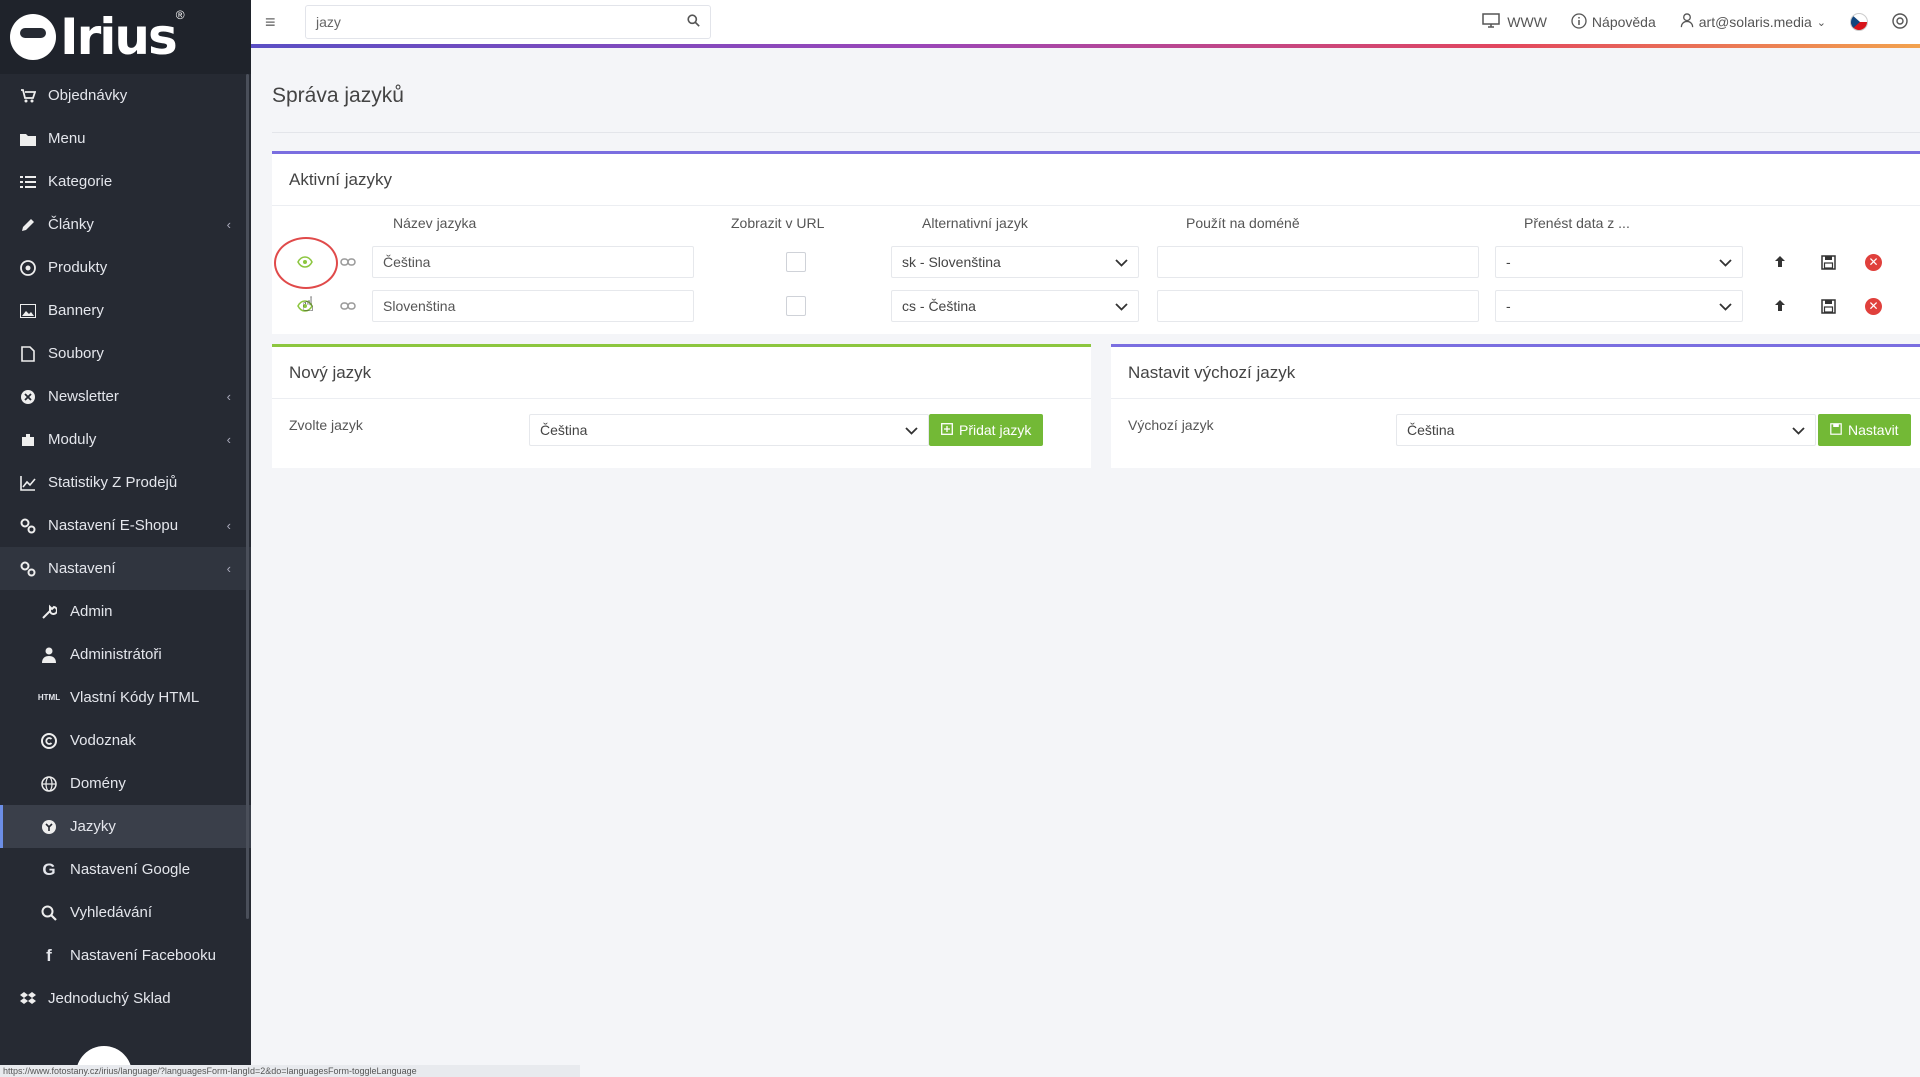  Describe the element at coordinates (533, 306) in the screenshot. I see `language-name-input: Slovenština` at that location.